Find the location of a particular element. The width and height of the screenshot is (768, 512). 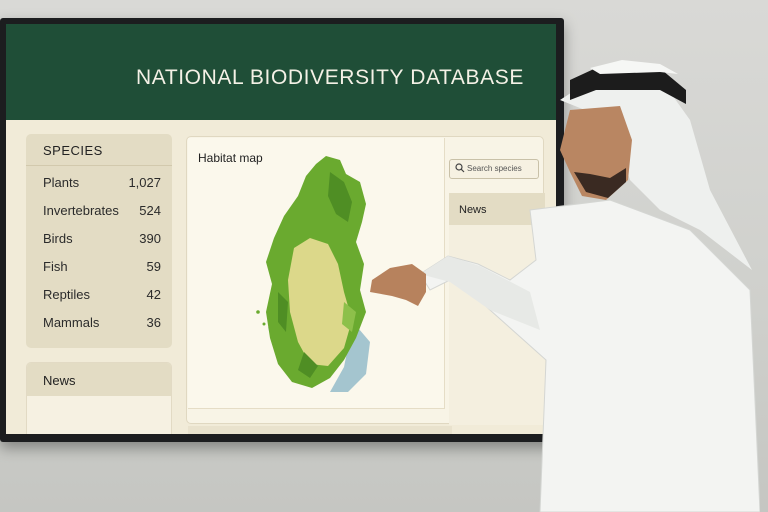

species-row-invertebrates: Invertebrates 524 is located at coordinates (99, 208).